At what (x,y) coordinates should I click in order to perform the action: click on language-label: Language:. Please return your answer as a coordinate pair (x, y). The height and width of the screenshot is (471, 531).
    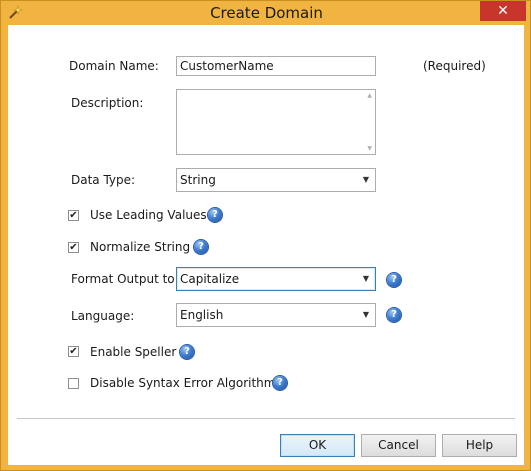
    Looking at the image, I should click on (103, 316).